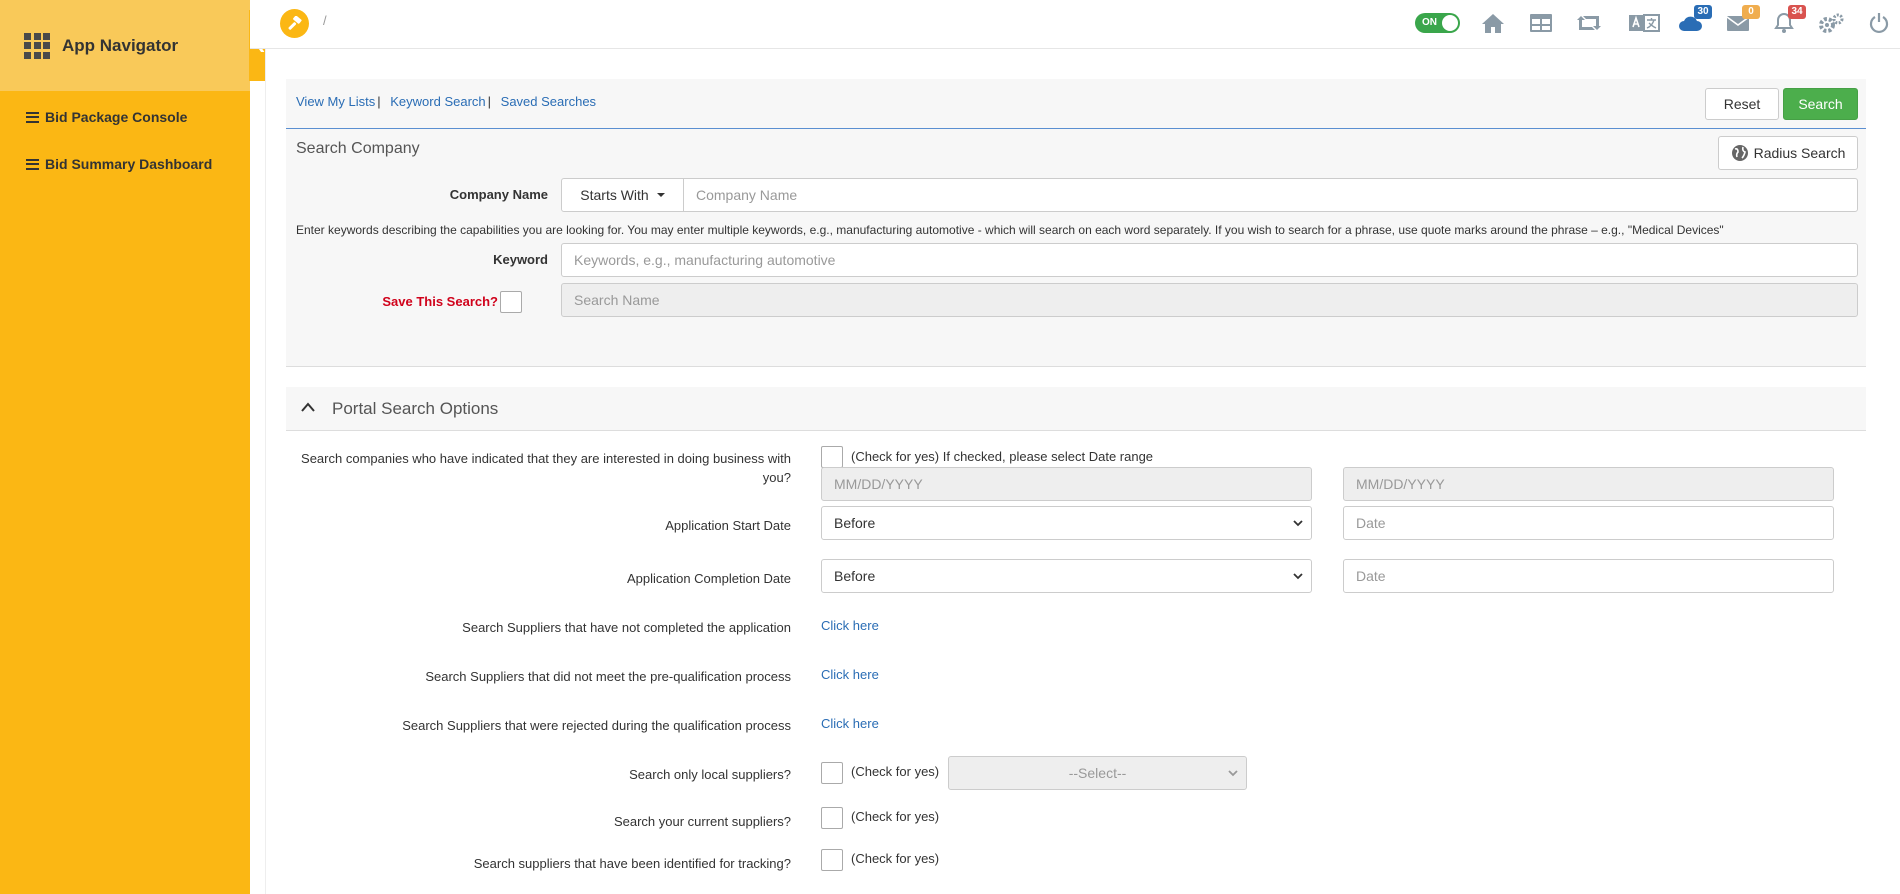 The height and width of the screenshot is (894, 1900). What do you see at coordinates (1066, 484) in the screenshot?
I see `date-from-input: MM/DD/YYYY` at bounding box center [1066, 484].